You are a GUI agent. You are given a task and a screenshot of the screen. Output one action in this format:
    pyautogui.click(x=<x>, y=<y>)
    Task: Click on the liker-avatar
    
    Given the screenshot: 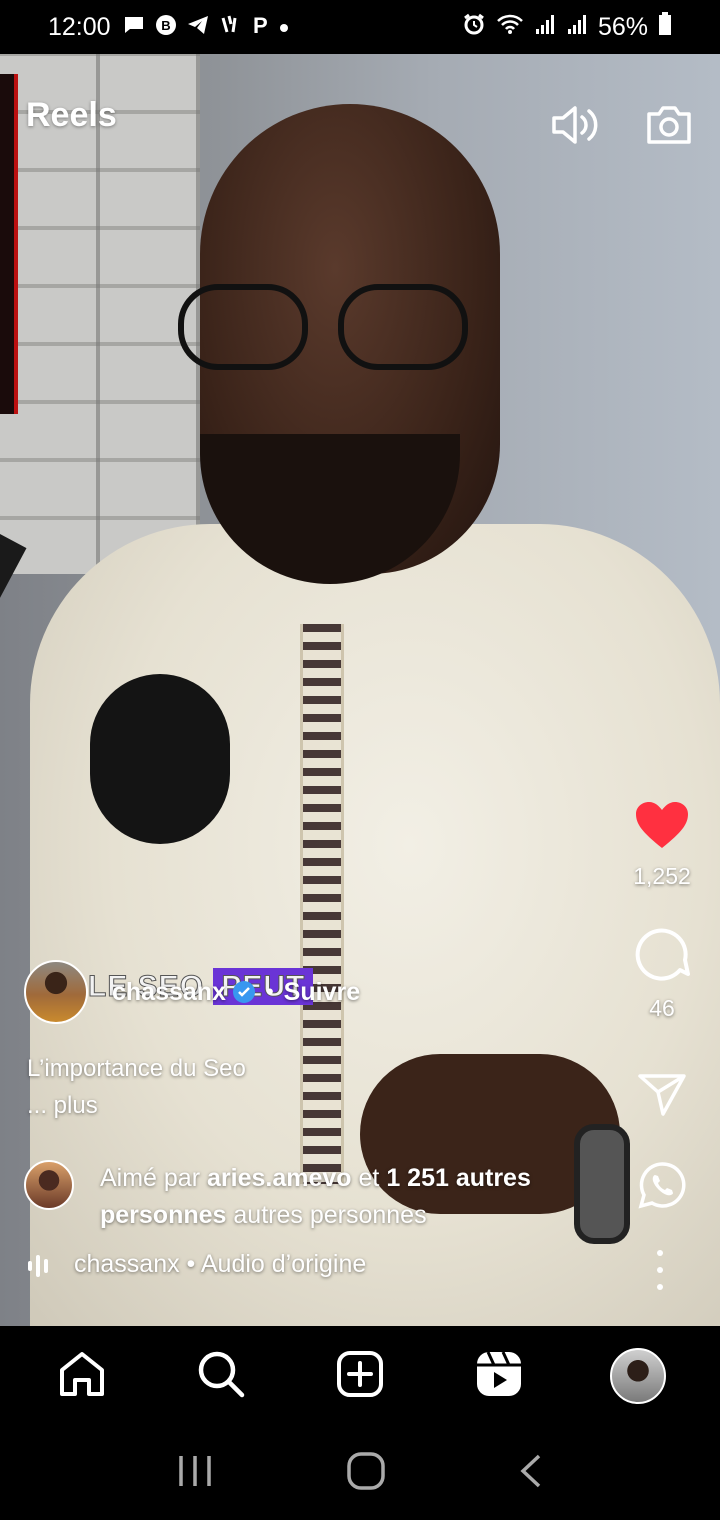 What is the action you would take?
    pyautogui.click(x=49, y=1185)
    